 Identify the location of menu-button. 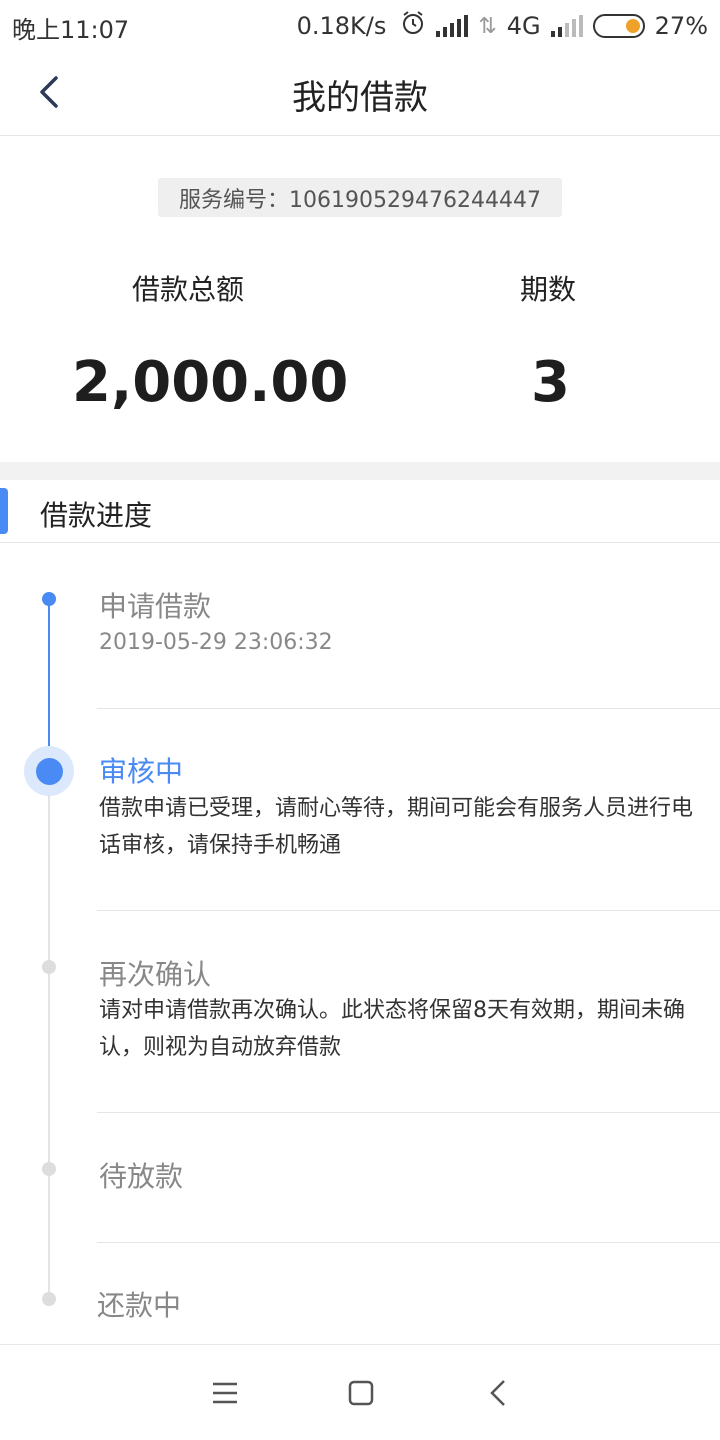
(225, 1393).